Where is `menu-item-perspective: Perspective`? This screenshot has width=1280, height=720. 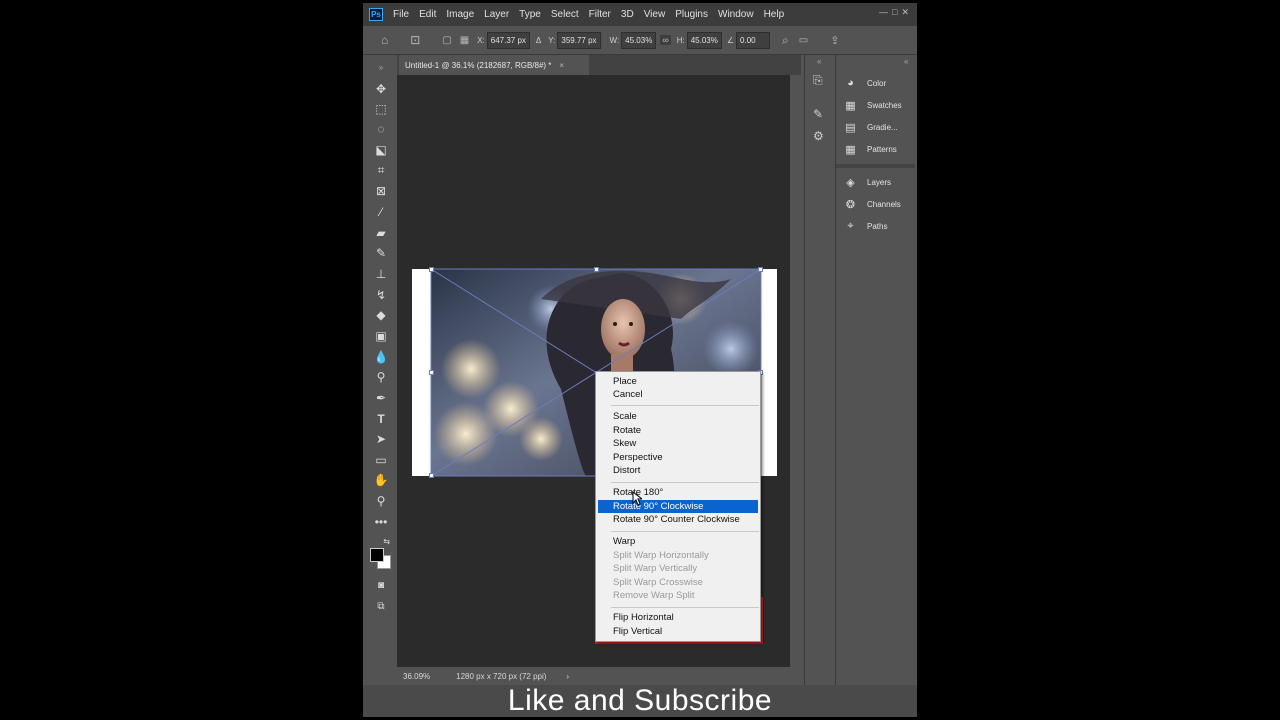 menu-item-perspective: Perspective is located at coordinates (678, 457).